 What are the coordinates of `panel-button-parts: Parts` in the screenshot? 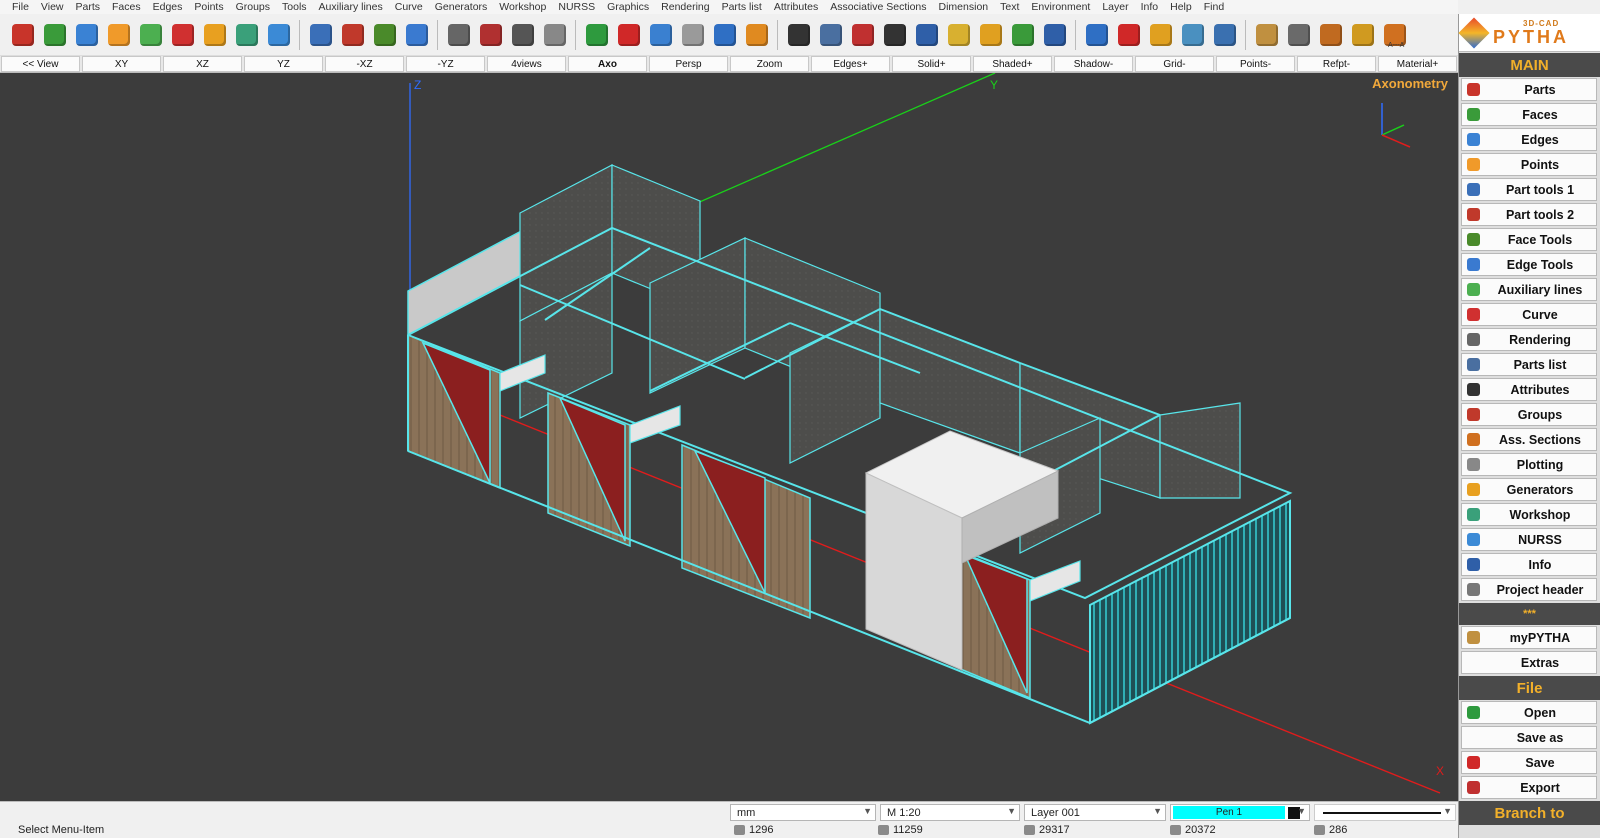 It's located at (1529, 89).